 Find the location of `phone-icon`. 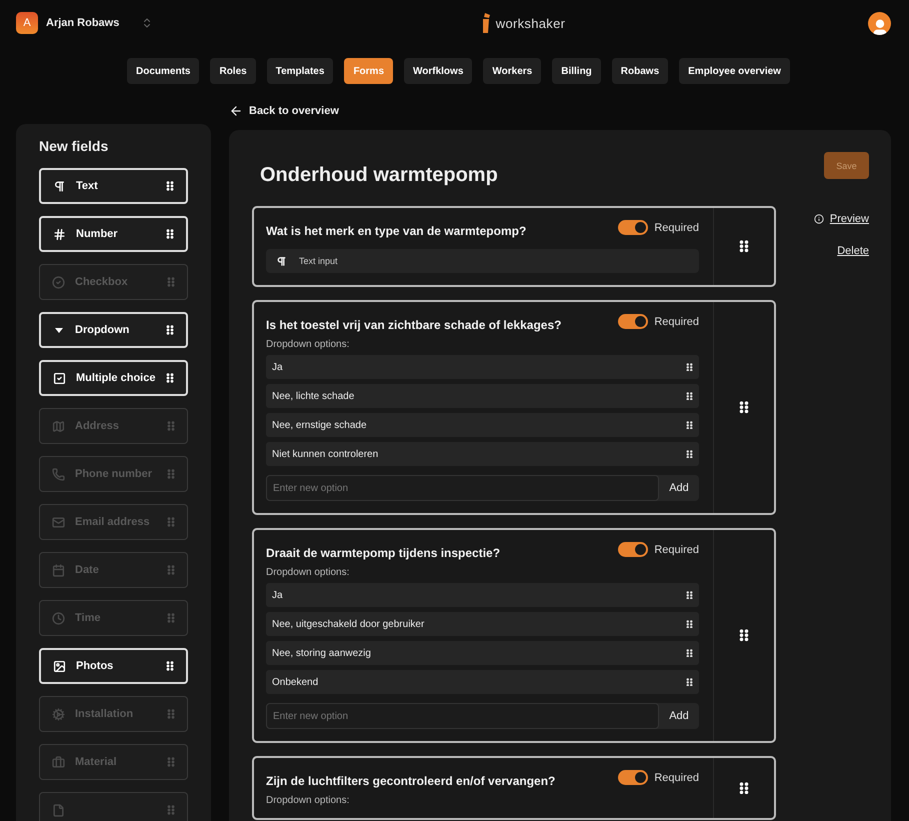

phone-icon is located at coordinates (58, 474).